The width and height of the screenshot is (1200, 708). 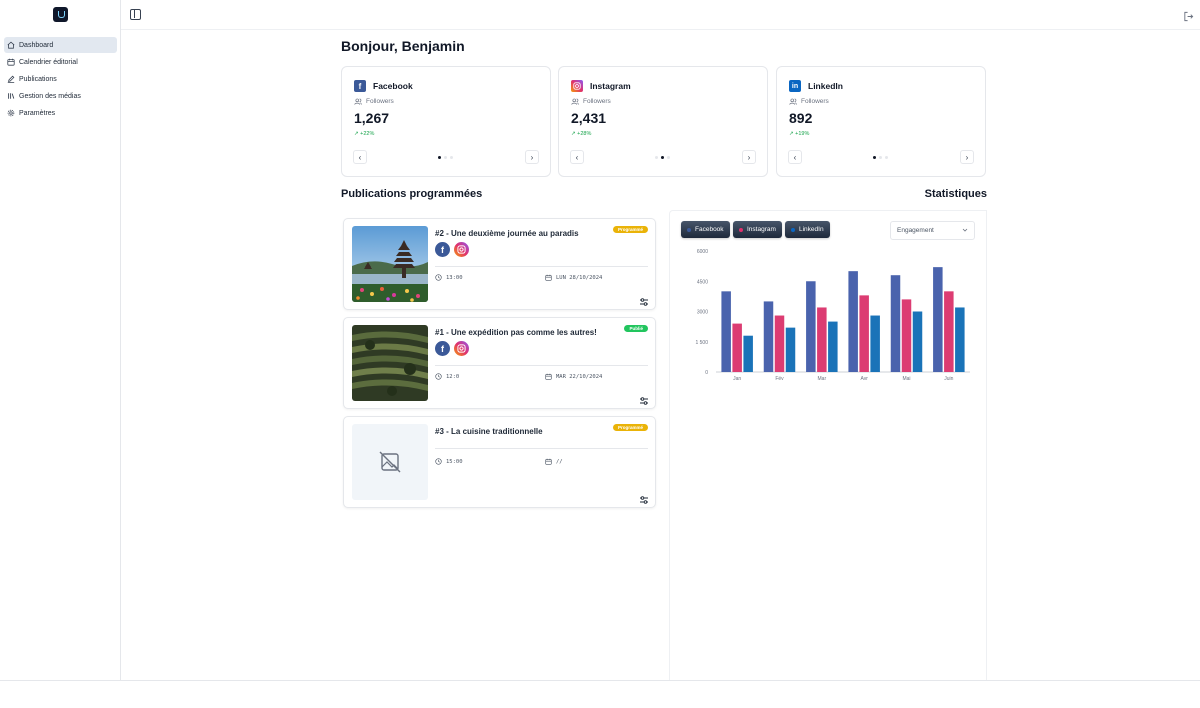 What do you see at coordinates (807, 229) in the screenshot?
I see `filter-linkedin-button: LinkedIn` at bounding box center [807, 229].